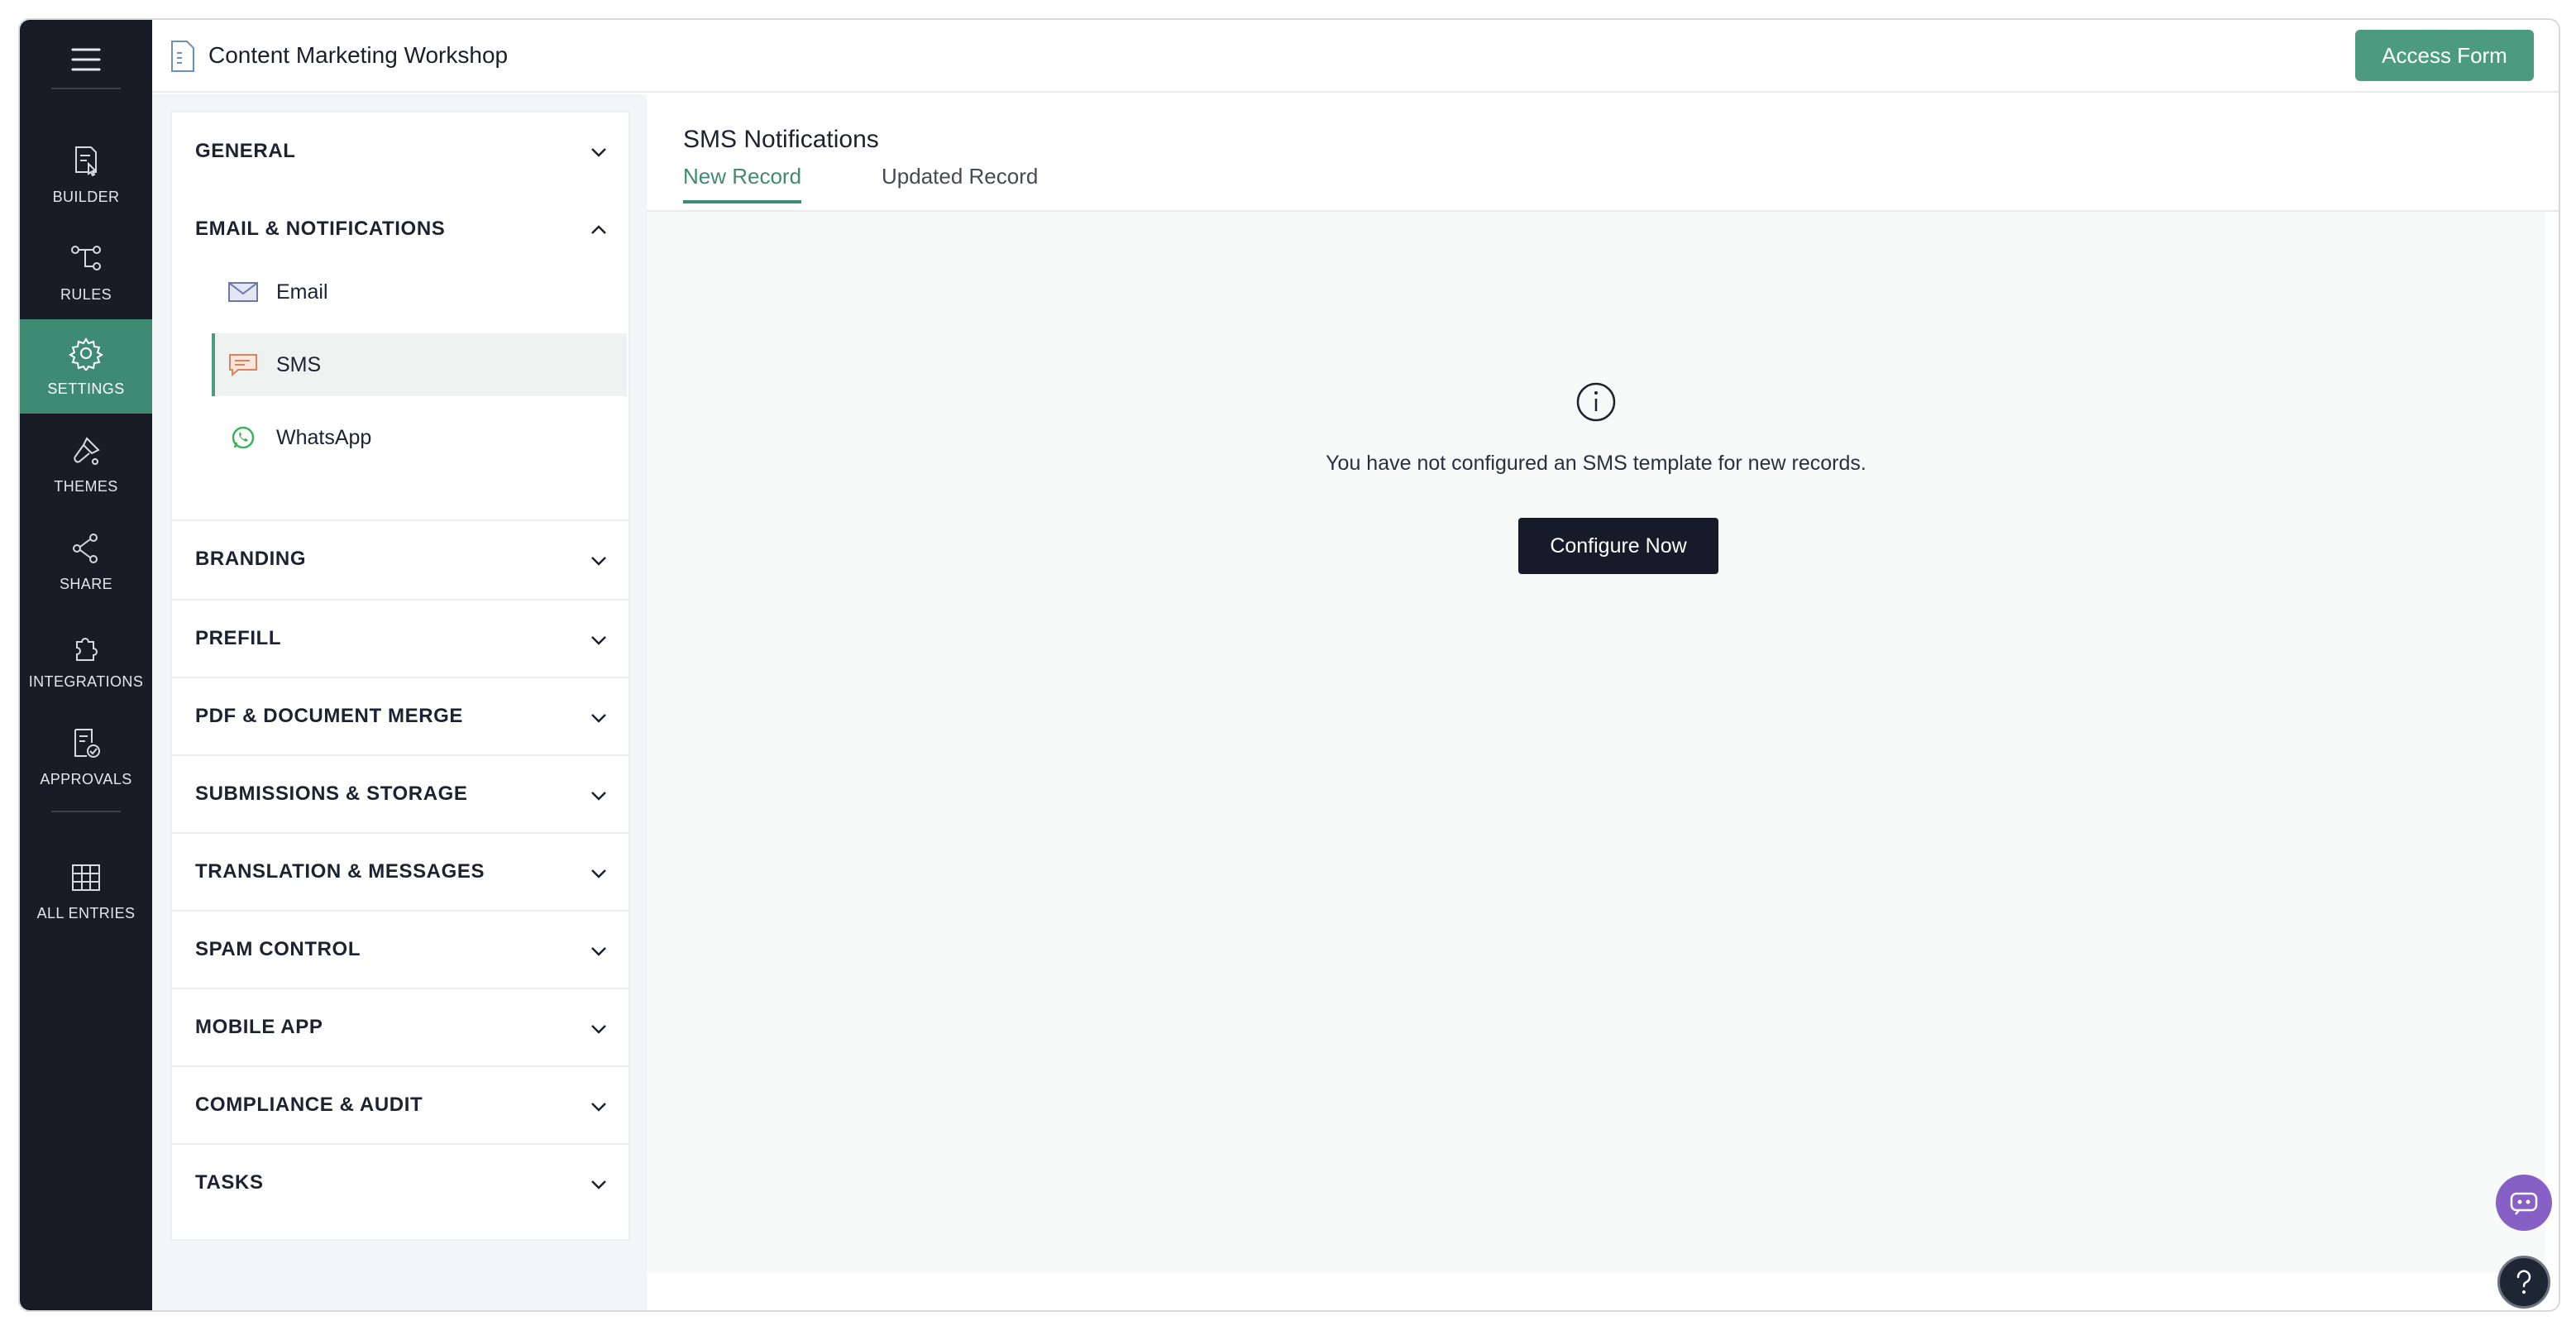 The height and width of the screenshot is (1321, 2576). Describe the element at coordinates (329, 716) in the screenshot. I see `section-label: PDF & DOCUMENT MERGE` at that location.